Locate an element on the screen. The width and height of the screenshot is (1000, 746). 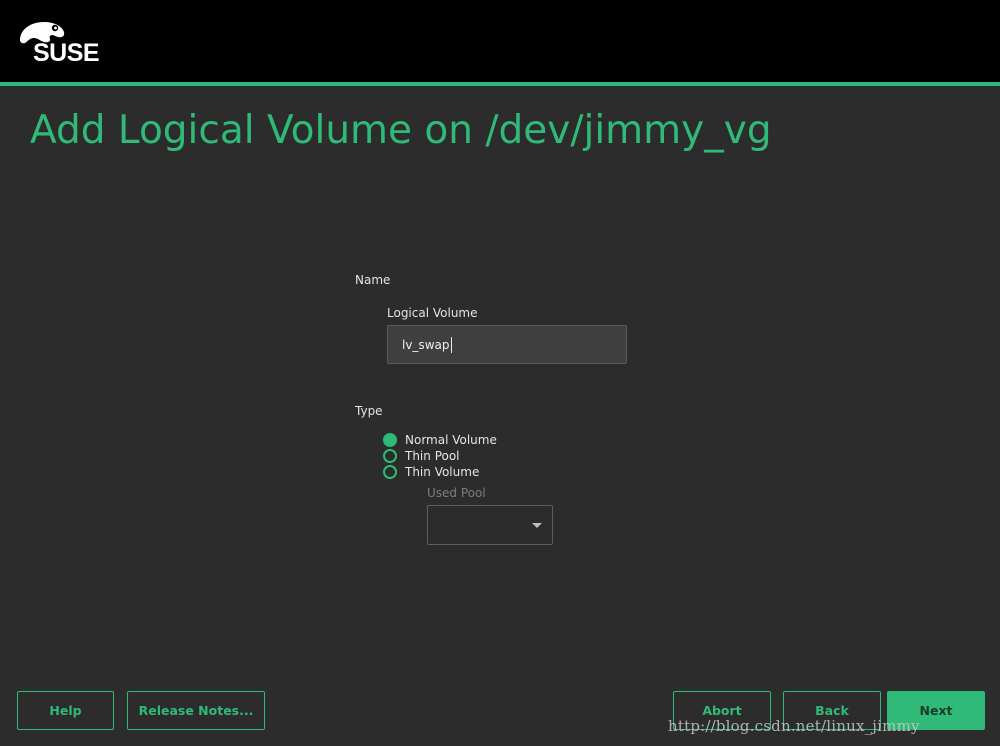
chevron-down-icon is located at coordinates (537, 525).